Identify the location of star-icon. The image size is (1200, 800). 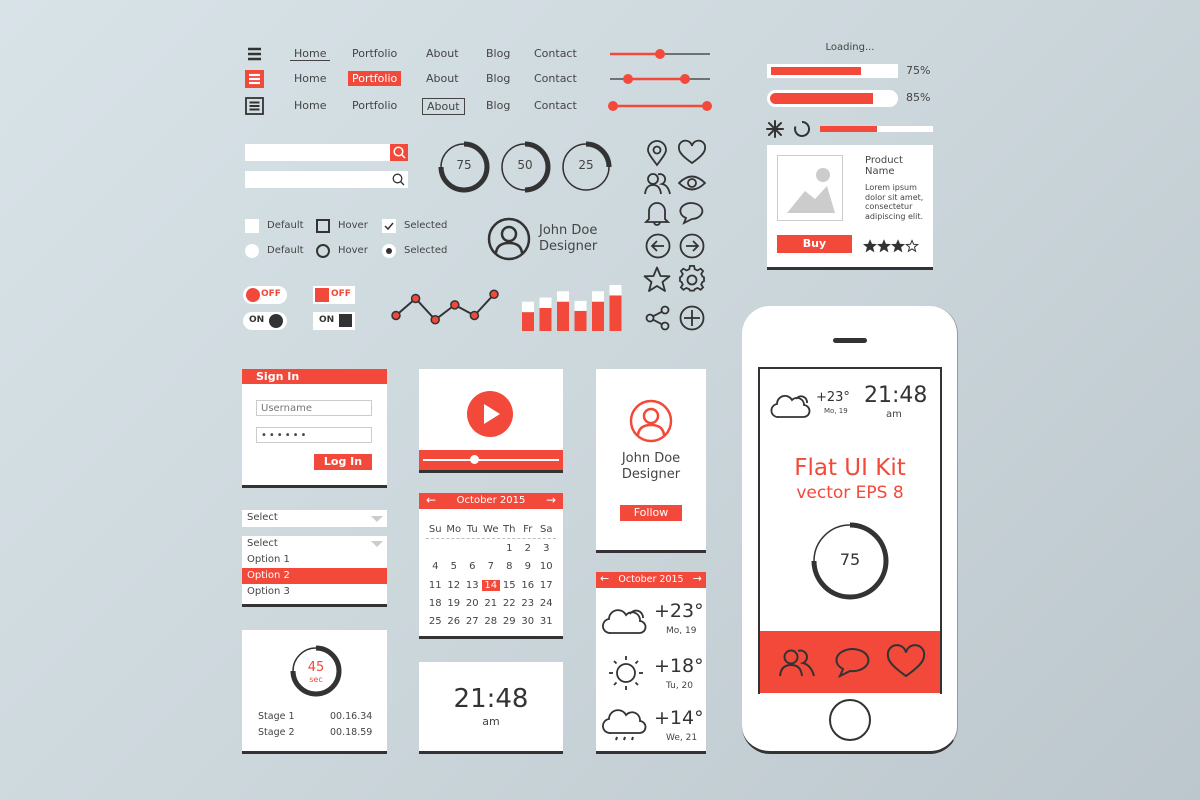
(657, 279).